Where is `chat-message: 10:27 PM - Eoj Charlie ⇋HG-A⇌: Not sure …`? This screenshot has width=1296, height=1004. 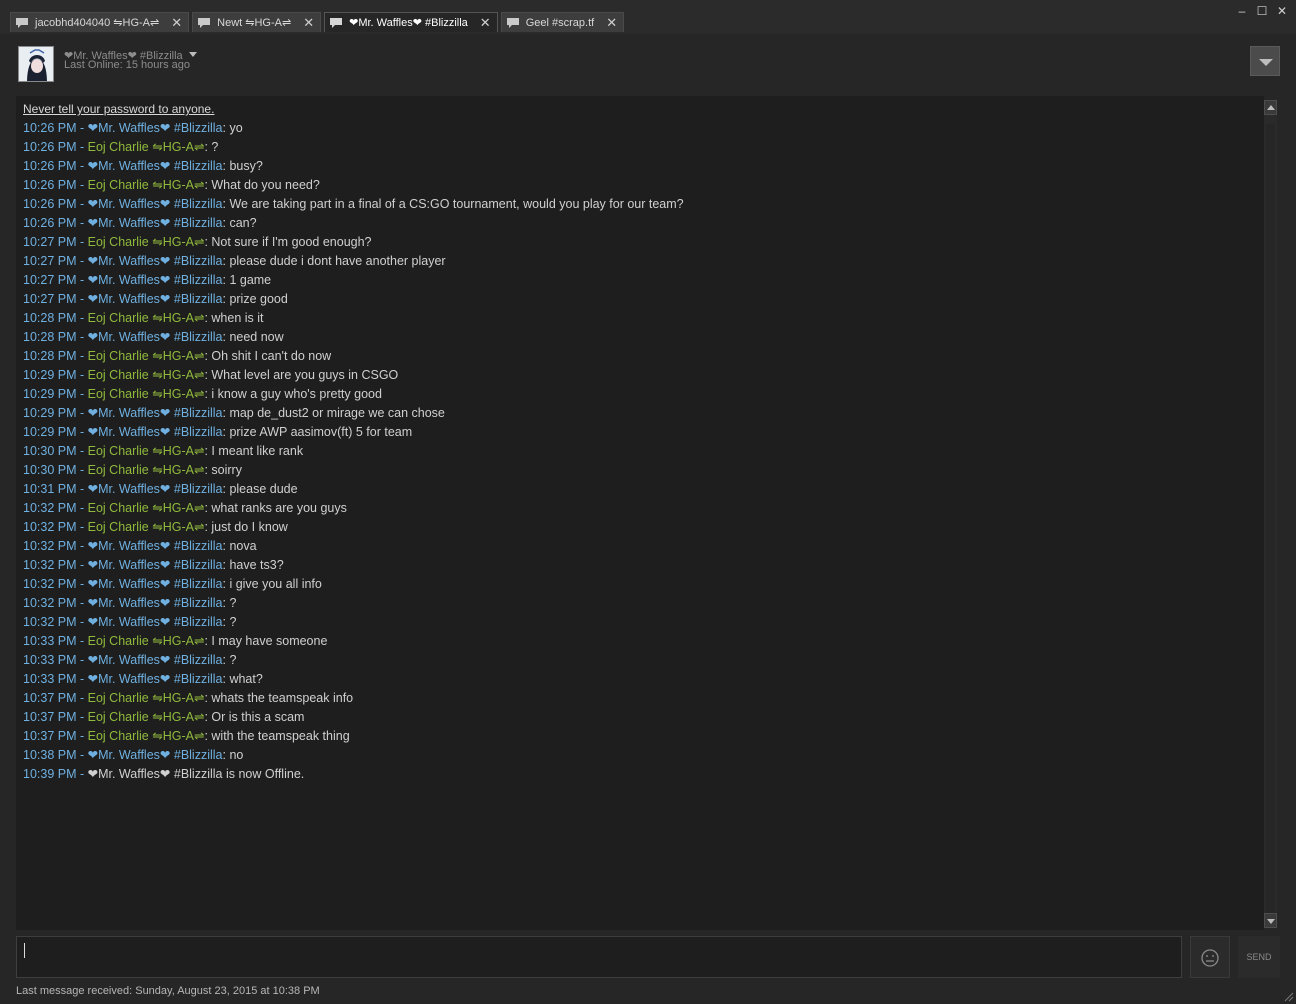 chat-message: 10:27 PM - Eoj Charlie ⇋HG-A⇌: Not sure … is located at coordinates (353, 244).